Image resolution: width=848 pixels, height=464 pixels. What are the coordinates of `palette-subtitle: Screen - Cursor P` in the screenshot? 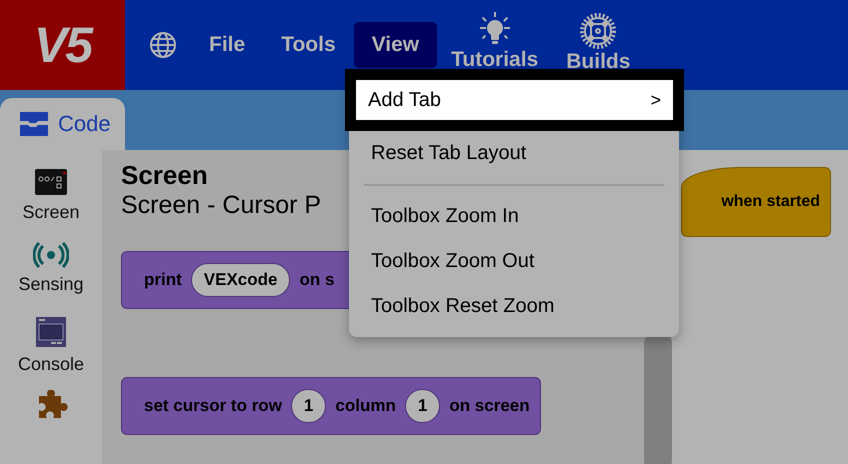 It's located at (221, 205).